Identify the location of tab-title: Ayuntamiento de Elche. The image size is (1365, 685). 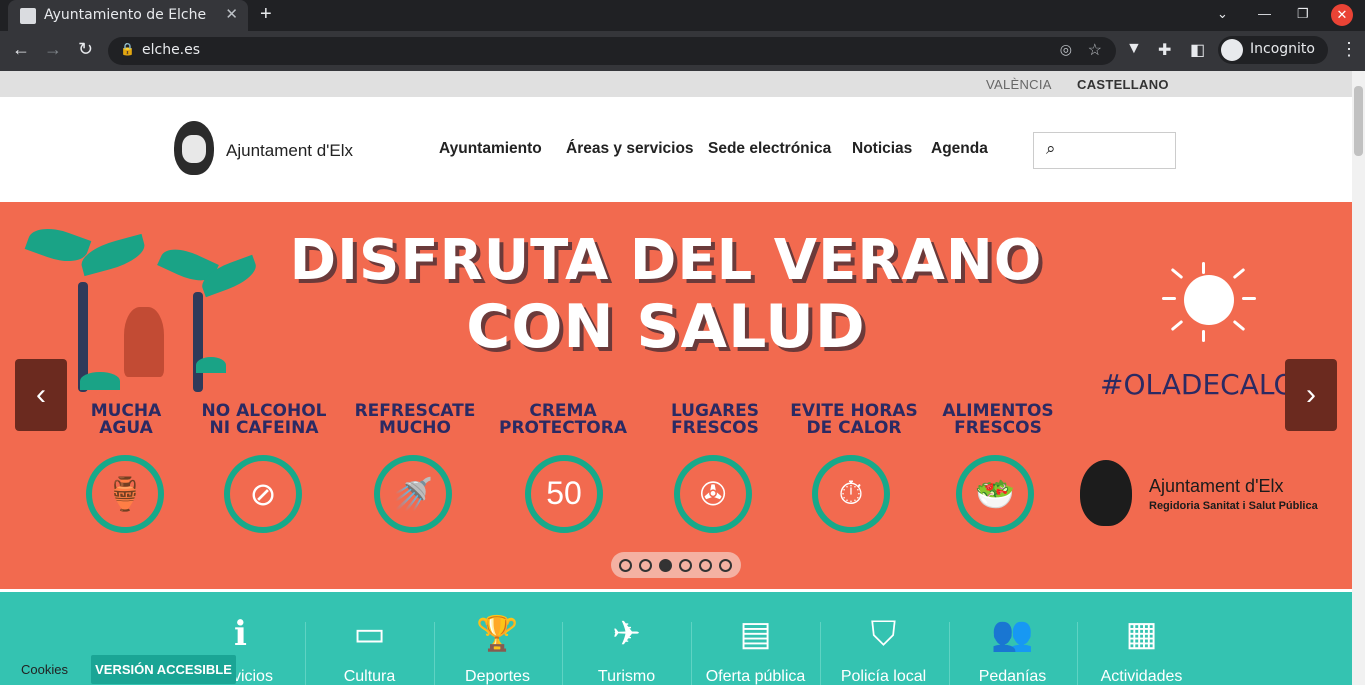
(125, 15).